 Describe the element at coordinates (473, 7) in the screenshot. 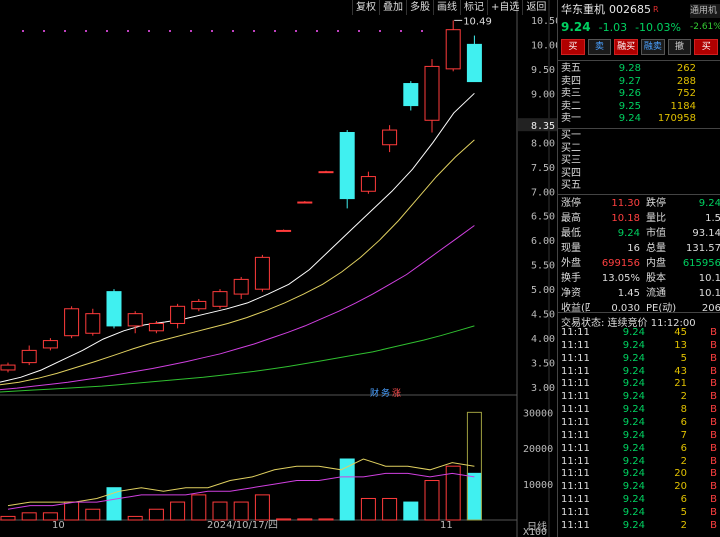

I see `toolbar-button-4: 标记` at that location.